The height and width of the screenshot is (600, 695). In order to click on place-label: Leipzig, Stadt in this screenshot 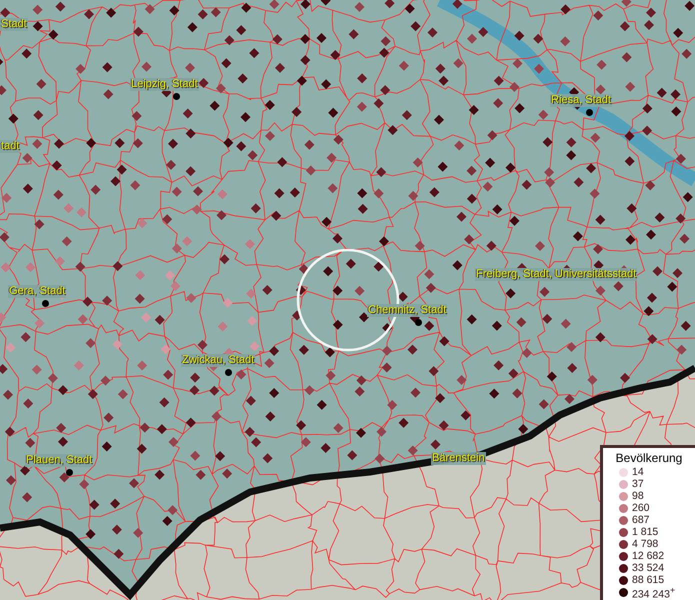, I will do `click(164, 84)`.